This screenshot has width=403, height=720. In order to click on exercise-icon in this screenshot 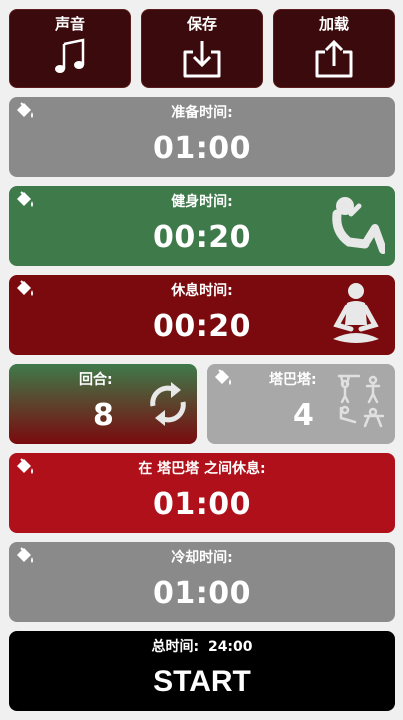, I will do `click(361, 401)`.